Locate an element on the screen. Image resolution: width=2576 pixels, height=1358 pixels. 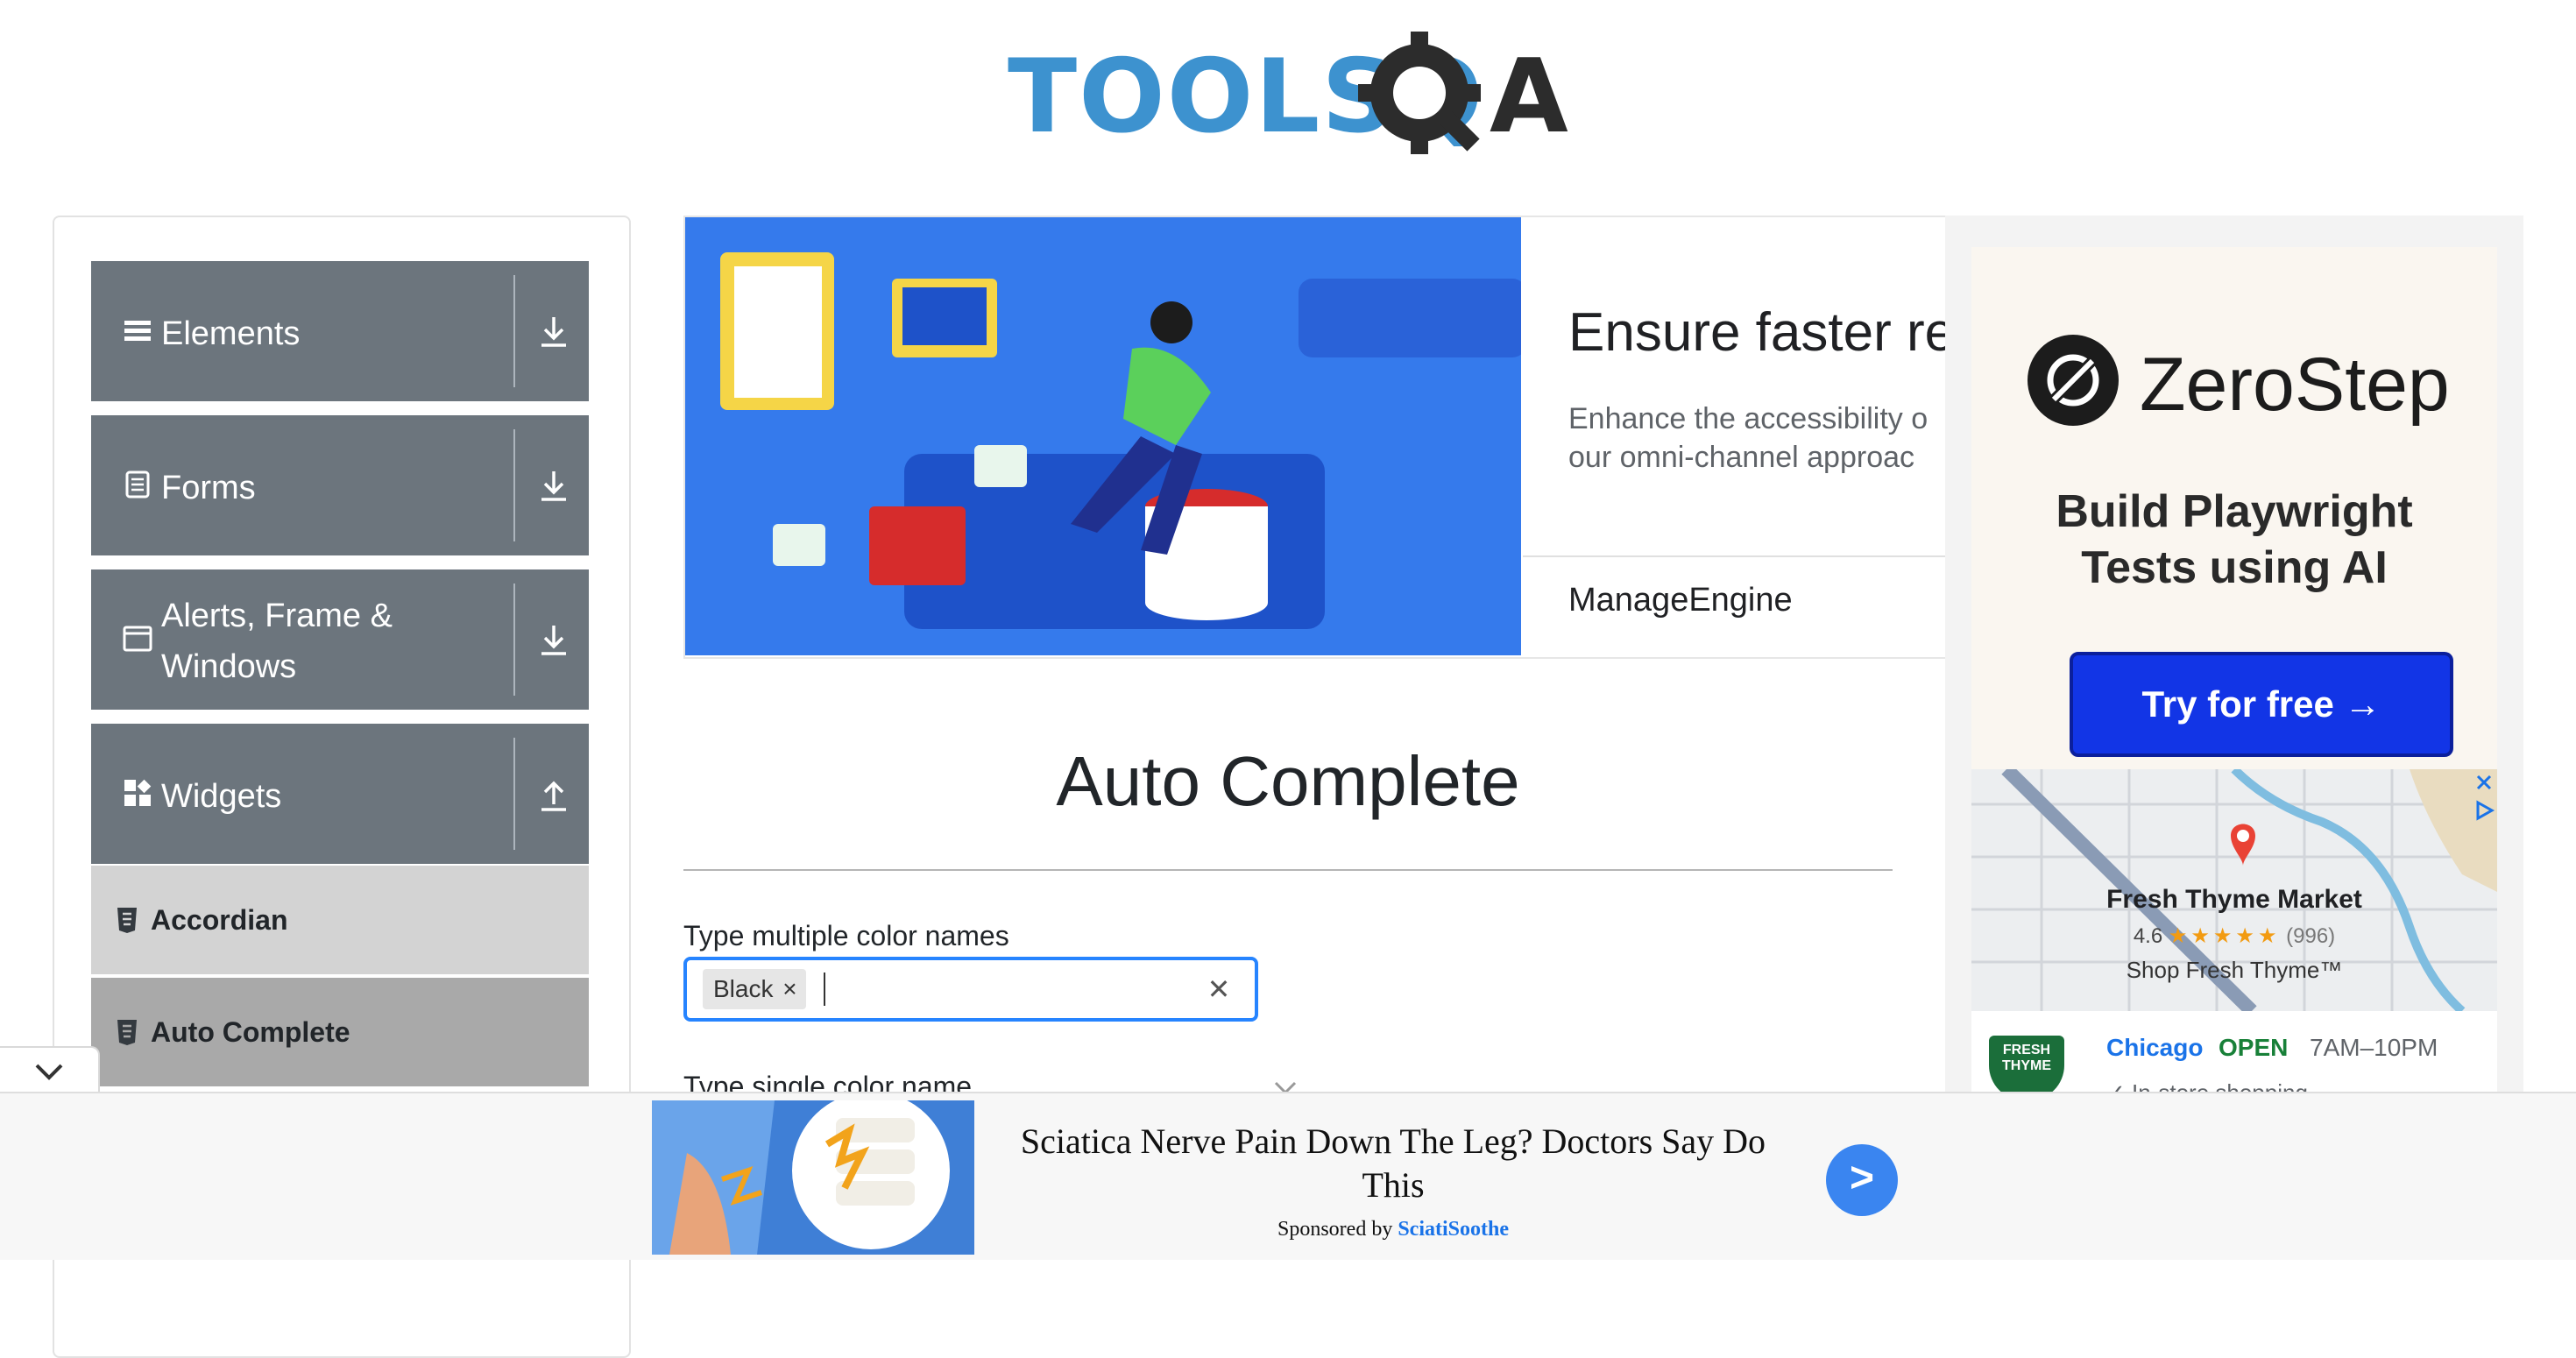
sidebar-item-label: Auto Complete is located at coordinates (250, 1032).